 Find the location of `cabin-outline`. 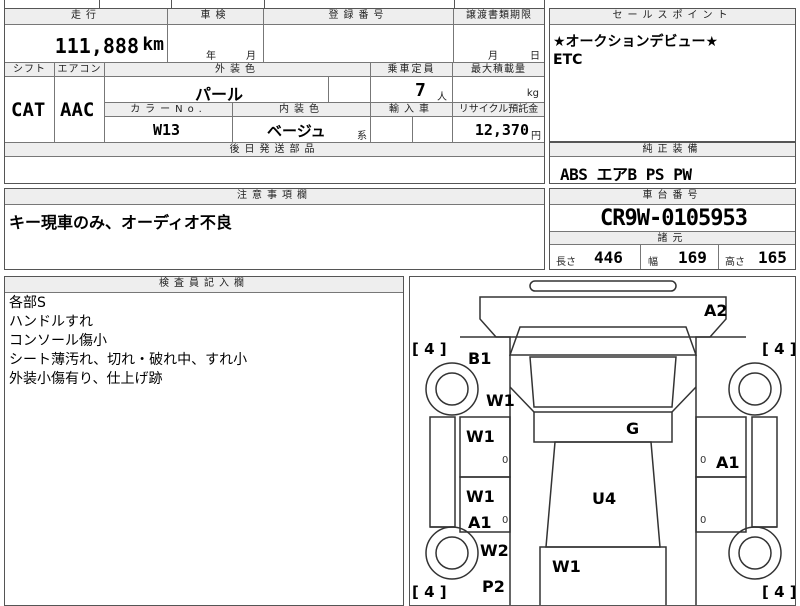

cabin-outline is located at coordinates (603, 382).